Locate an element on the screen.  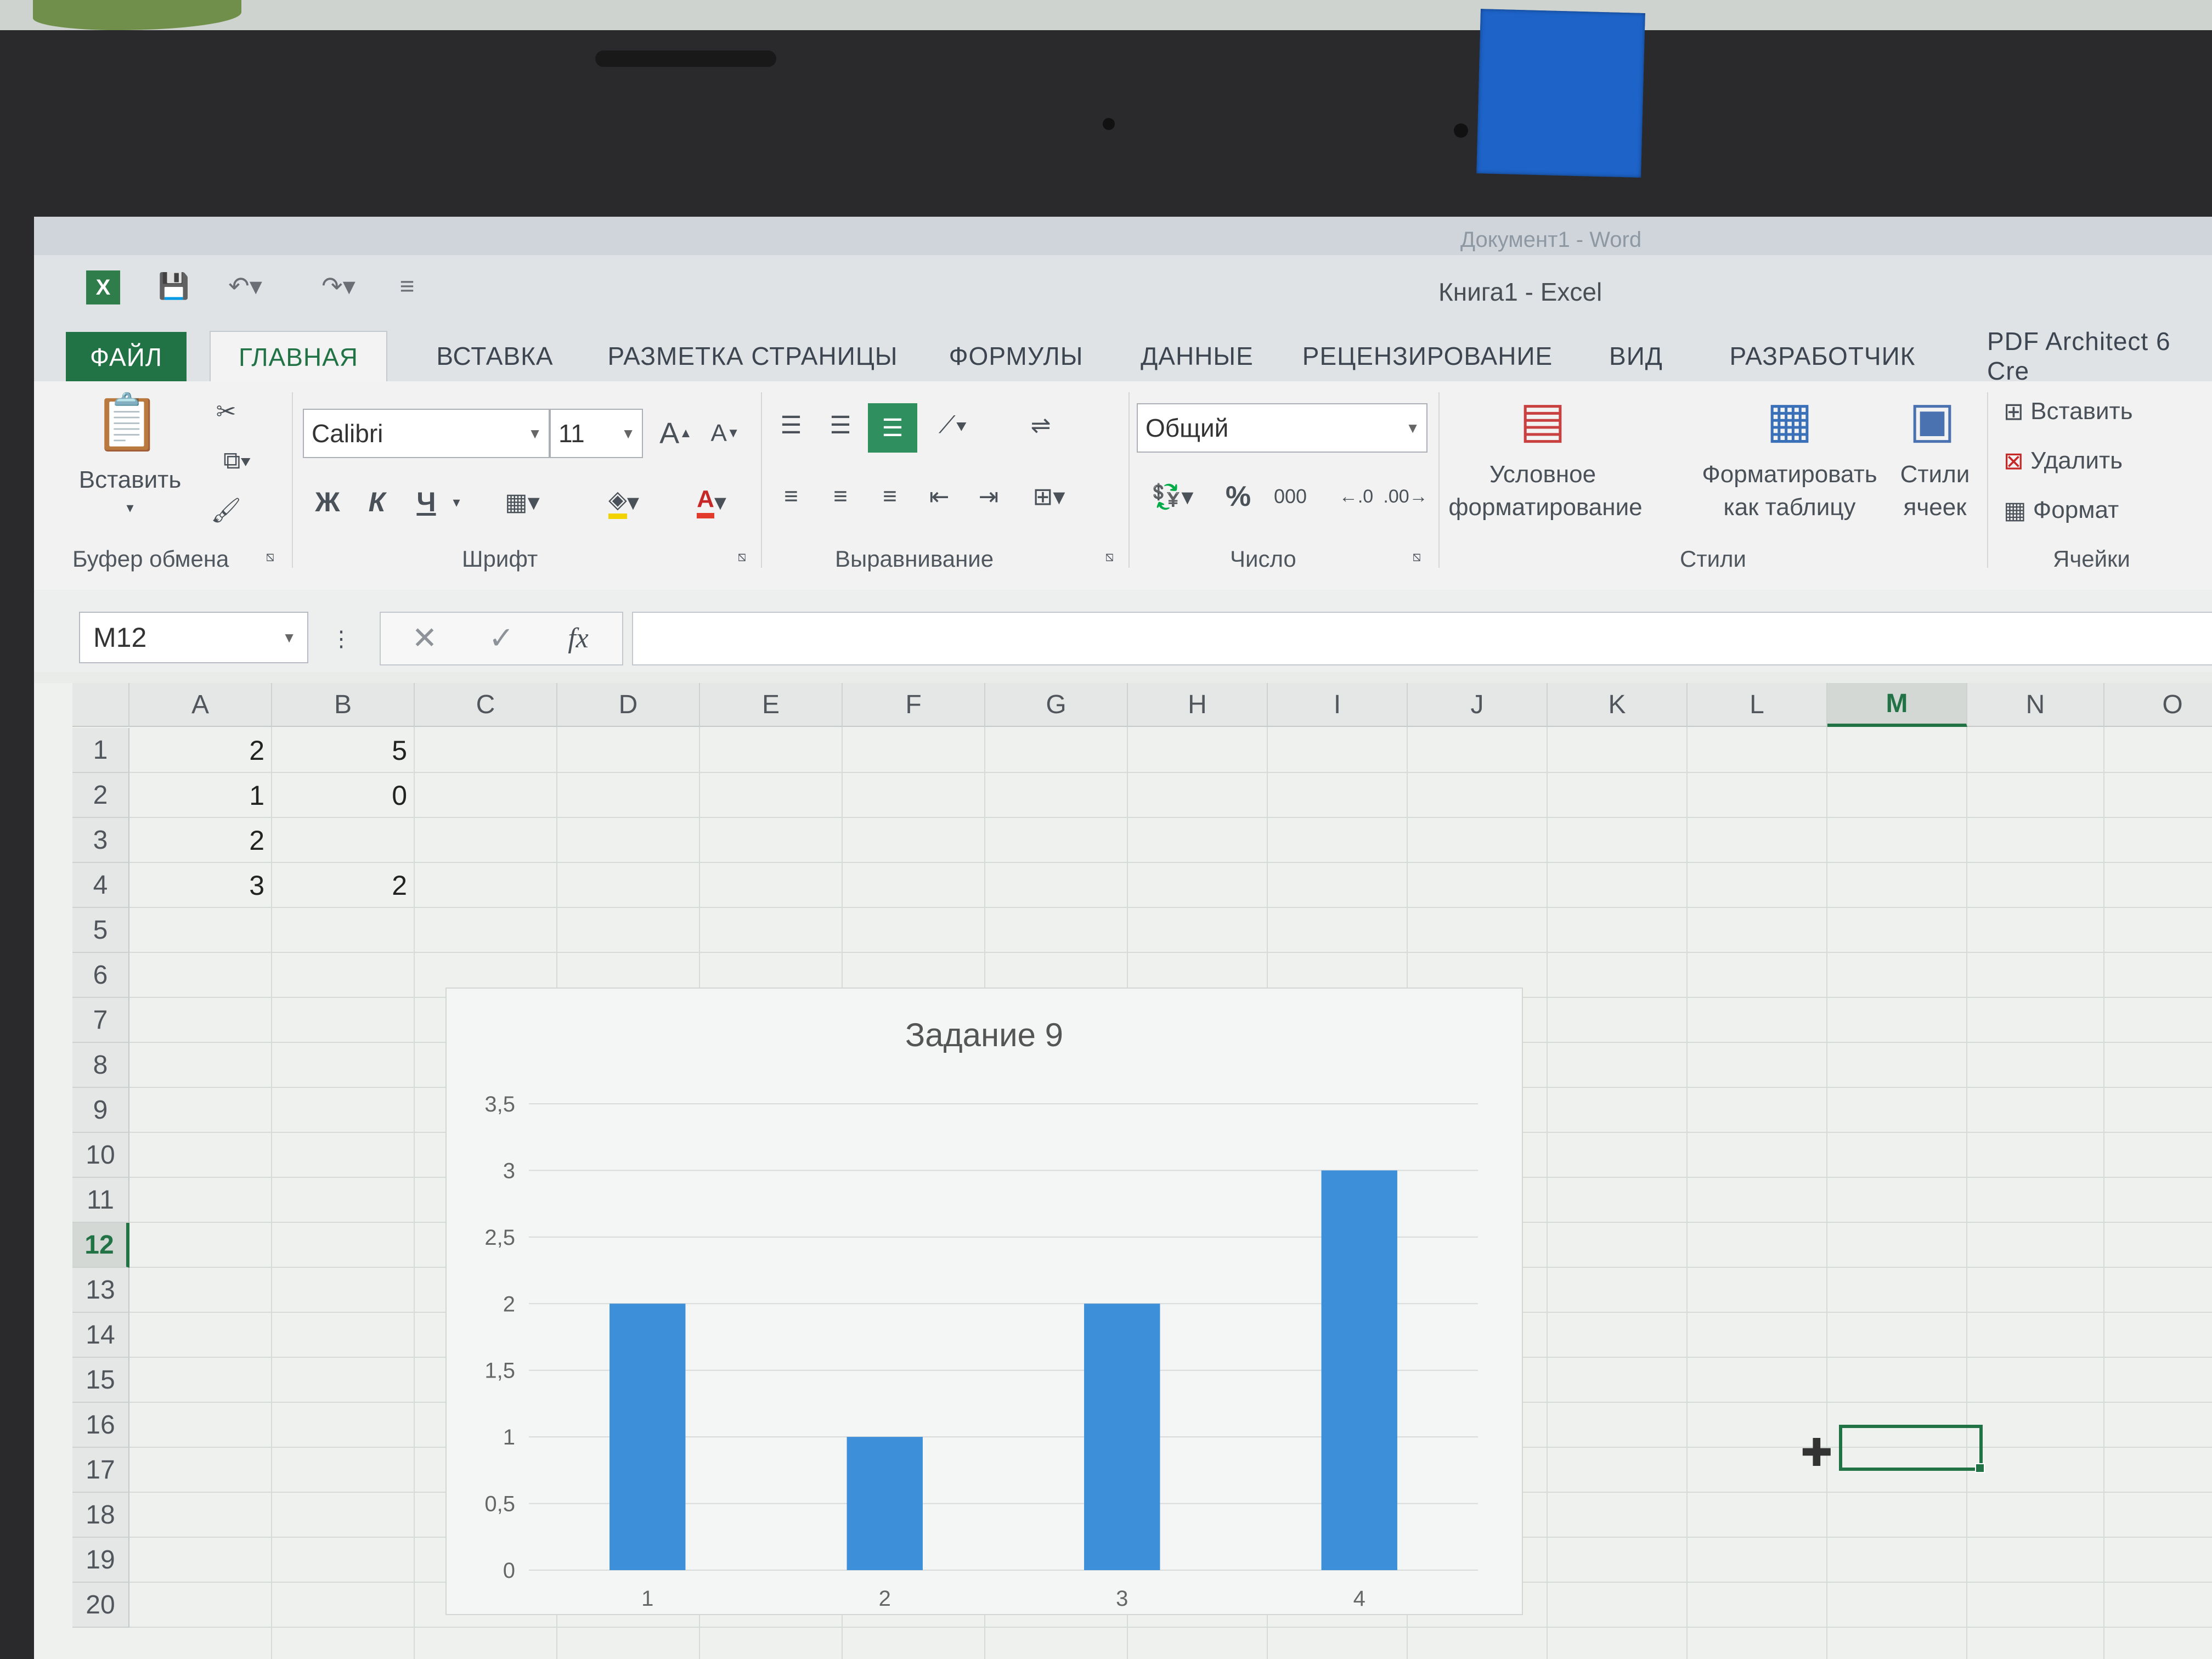
tab-file: ФАЙЛ is located at coordinates (127, 357).